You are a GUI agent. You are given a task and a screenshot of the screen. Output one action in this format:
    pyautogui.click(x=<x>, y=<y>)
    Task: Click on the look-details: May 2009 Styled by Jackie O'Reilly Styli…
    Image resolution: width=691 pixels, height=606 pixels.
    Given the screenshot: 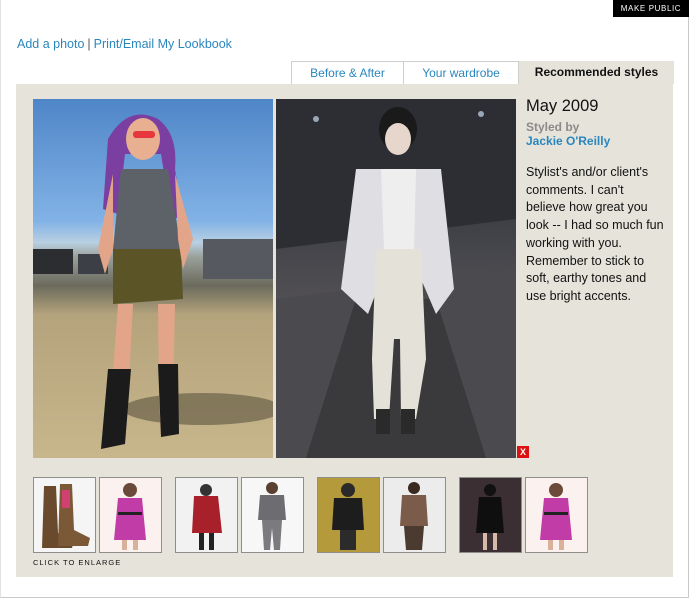 What is the action you would take?
    pyautogui.click(x=596, y=201)
    